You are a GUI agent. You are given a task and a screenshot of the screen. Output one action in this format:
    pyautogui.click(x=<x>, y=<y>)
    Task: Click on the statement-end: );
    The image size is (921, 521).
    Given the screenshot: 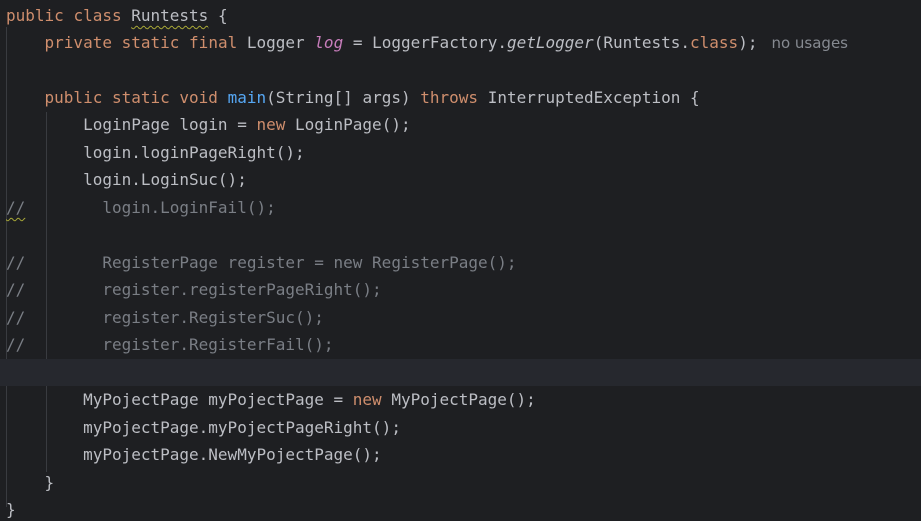 What is the action you would take?
    pyautogui.click(x=748, y=42)
    